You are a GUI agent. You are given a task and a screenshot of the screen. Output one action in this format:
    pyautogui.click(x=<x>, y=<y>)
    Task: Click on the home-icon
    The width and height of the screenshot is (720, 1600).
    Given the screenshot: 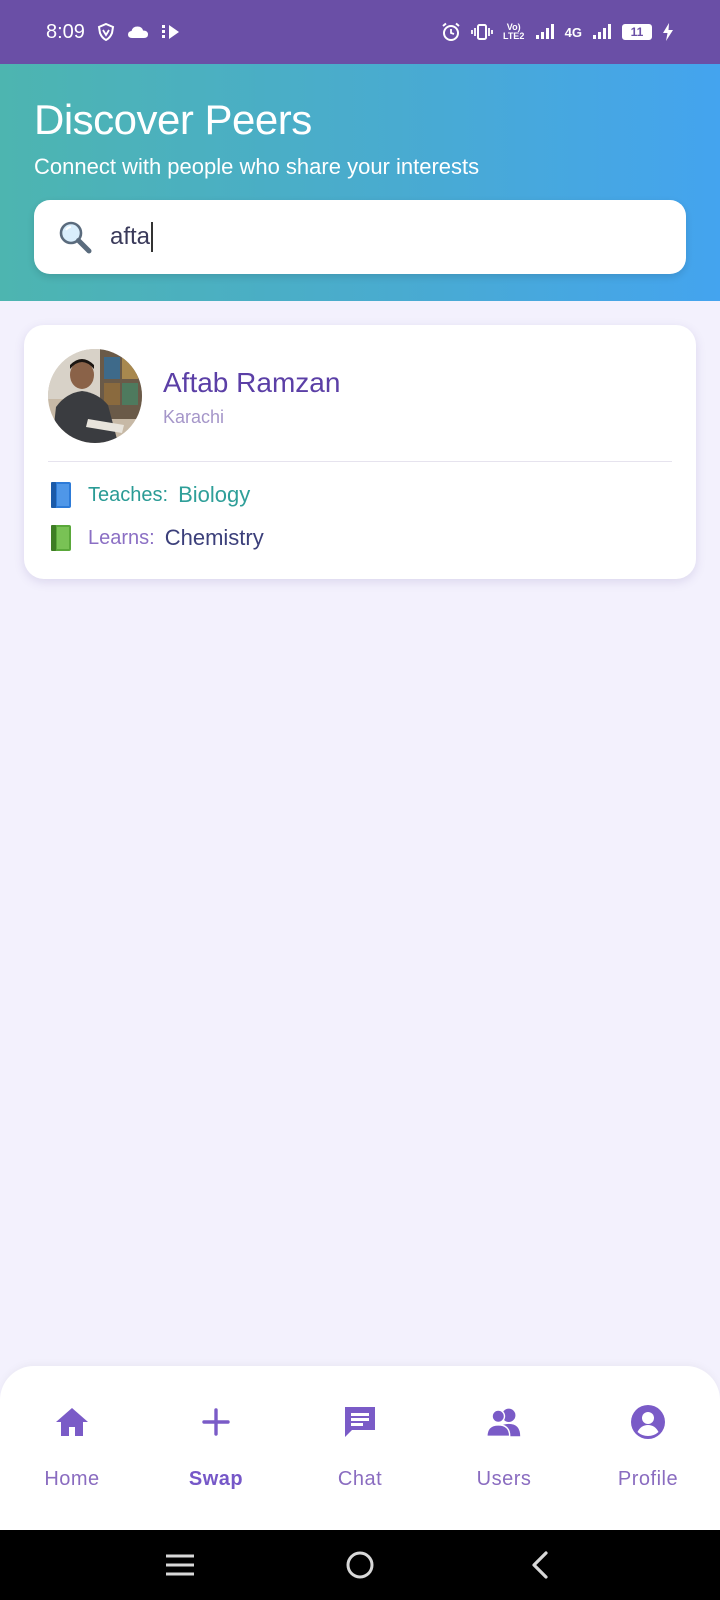 What is the action you would take?
    pyautogui.click(x=72, y=1422)
    